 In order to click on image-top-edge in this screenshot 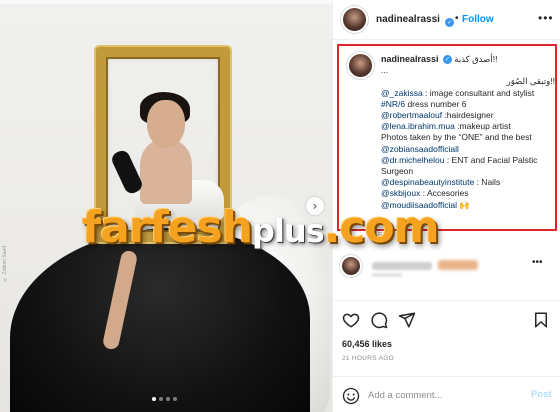, I will do `click(166, 2)`.